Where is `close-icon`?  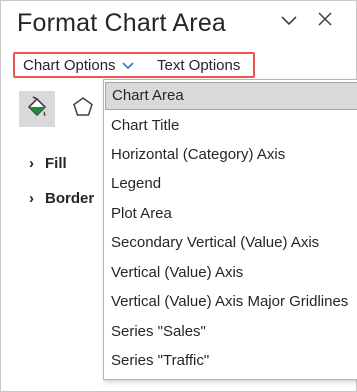 close-icon is located at coordinates (325, 21).